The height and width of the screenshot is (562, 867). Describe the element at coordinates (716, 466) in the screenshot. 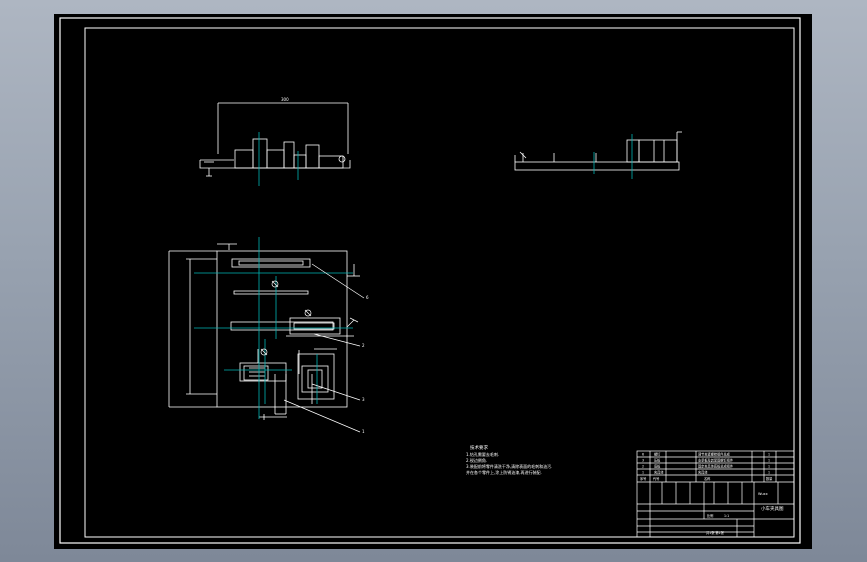

I see `bom-row-2-desc: 固定夹具体底板总成组件` at that location.